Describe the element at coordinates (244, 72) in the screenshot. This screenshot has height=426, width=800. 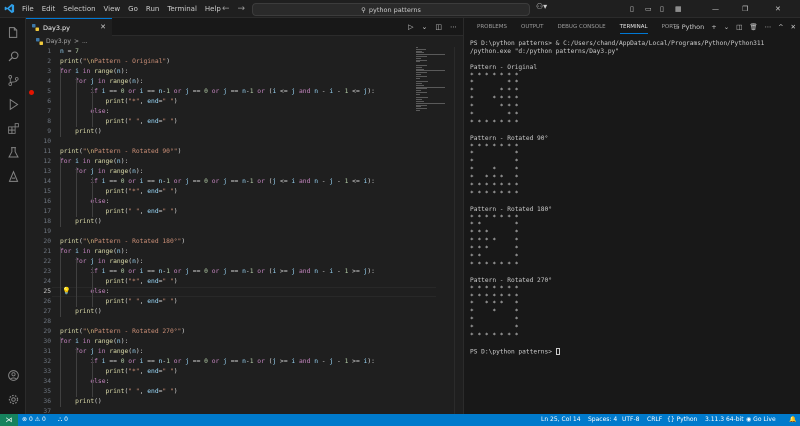
I see `code-line: 3 for i in range(n):` at that location.